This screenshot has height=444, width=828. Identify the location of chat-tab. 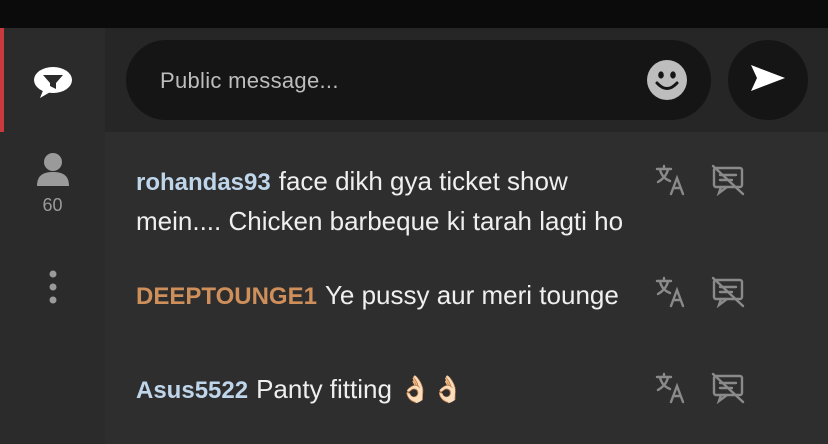
(52, 84).